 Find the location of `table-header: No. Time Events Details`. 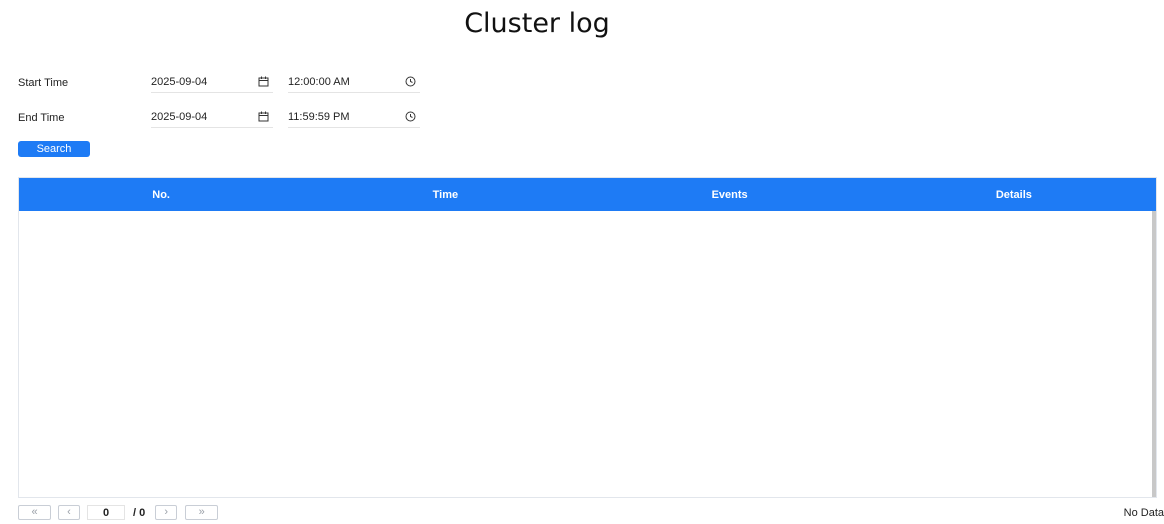

table-header: No. Time Events Details is located at coordinates (587, 194).